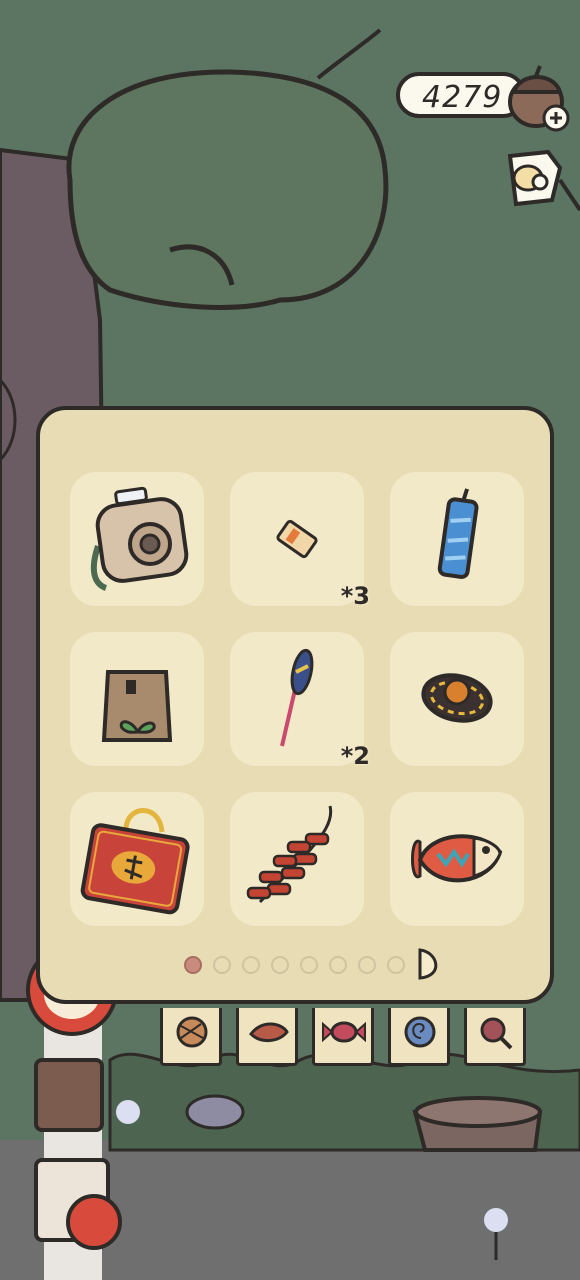 The image size is (580, 1280). Describe the element at coordinates (300, 541) in the screenshot. I see `inventory-slot-ticket: *3` at that location.